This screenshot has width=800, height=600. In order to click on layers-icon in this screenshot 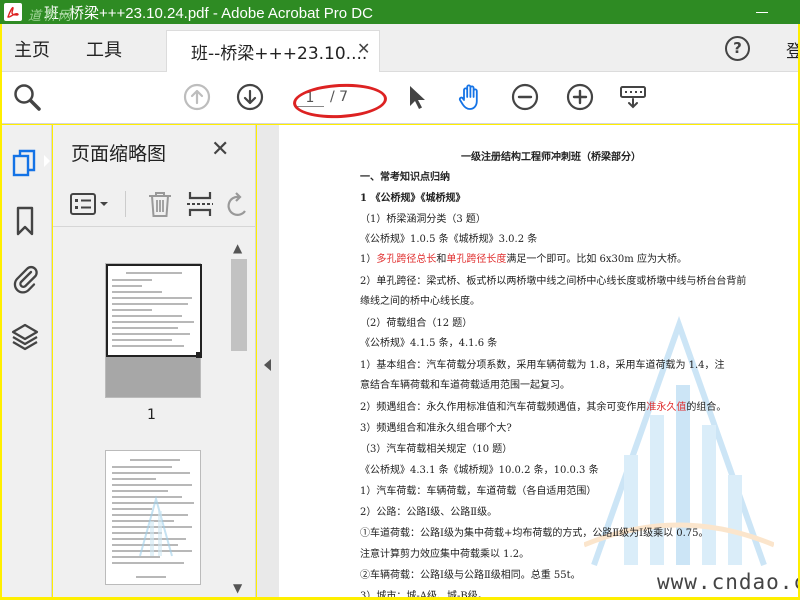, I will do `click(25, 337)`.